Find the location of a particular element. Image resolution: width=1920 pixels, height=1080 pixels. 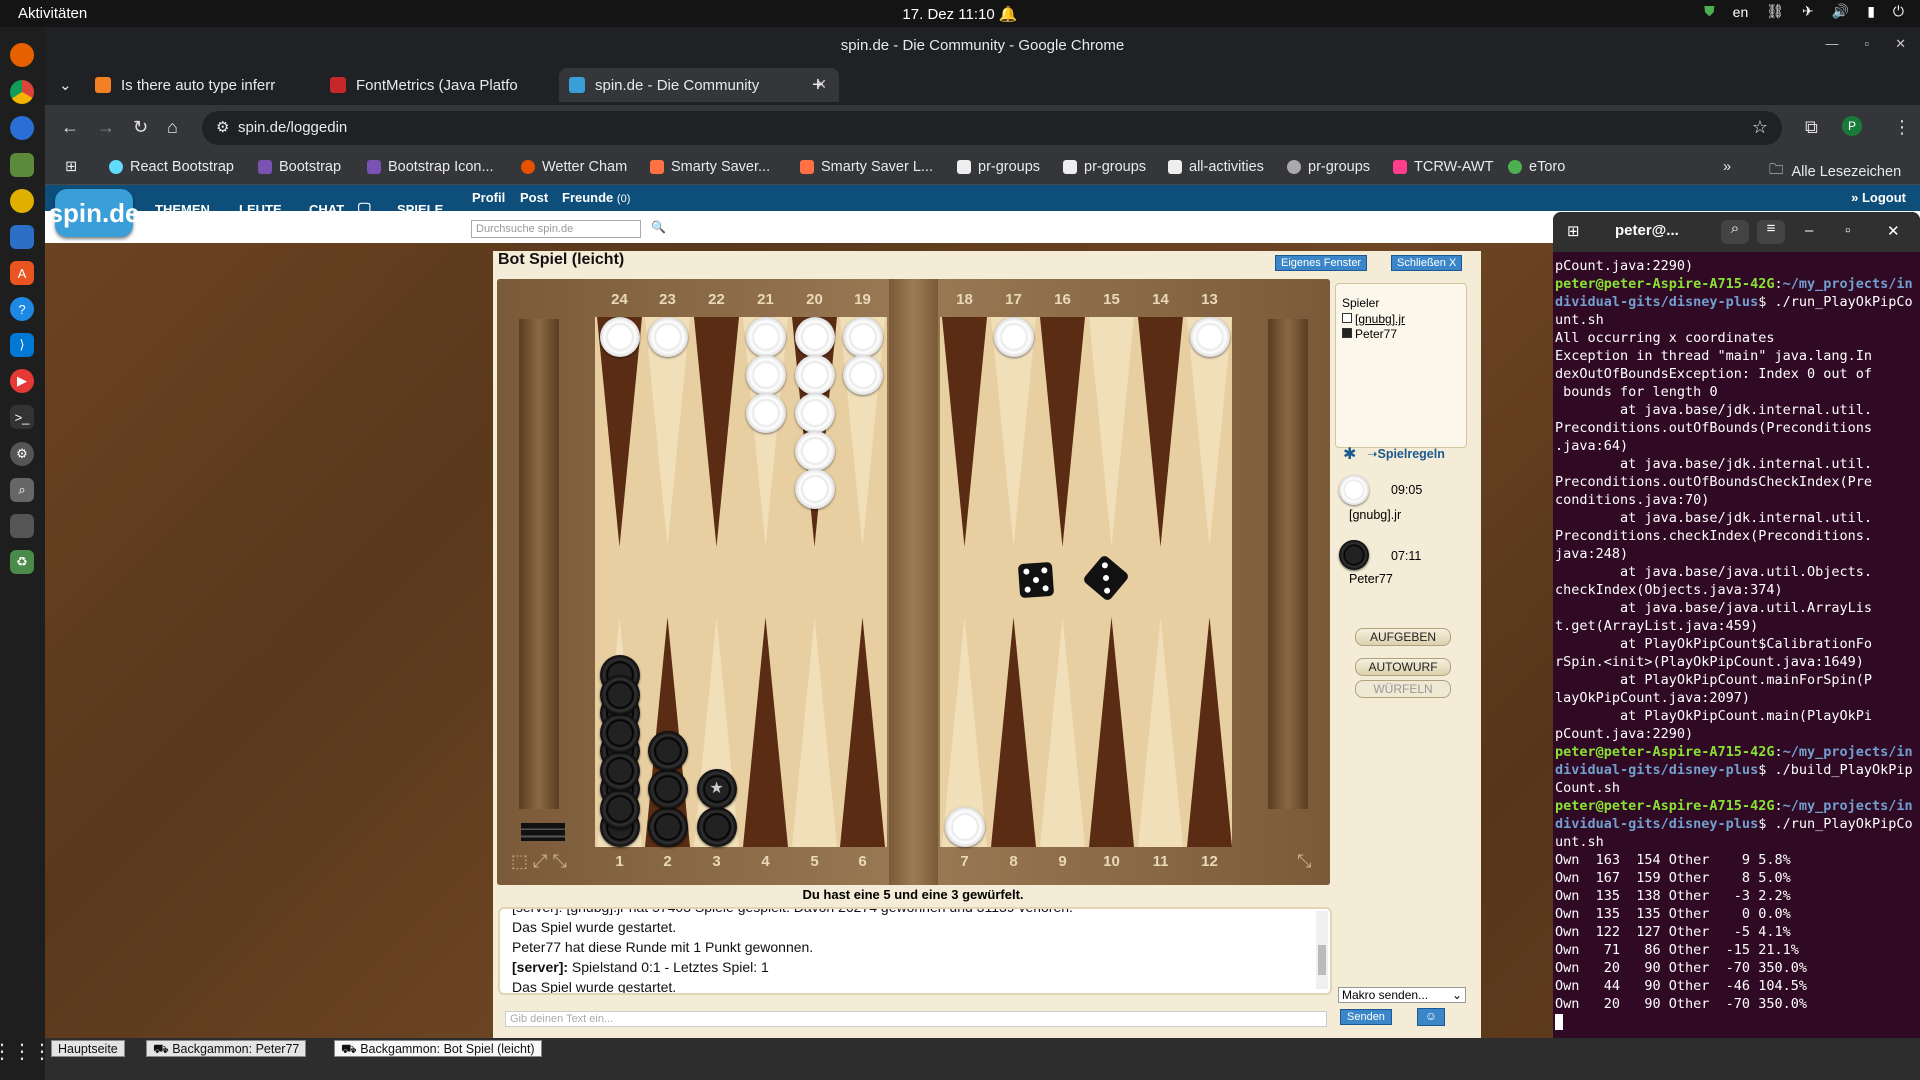

site-info-icon: ⚙ is located at coordinates (222, 127).